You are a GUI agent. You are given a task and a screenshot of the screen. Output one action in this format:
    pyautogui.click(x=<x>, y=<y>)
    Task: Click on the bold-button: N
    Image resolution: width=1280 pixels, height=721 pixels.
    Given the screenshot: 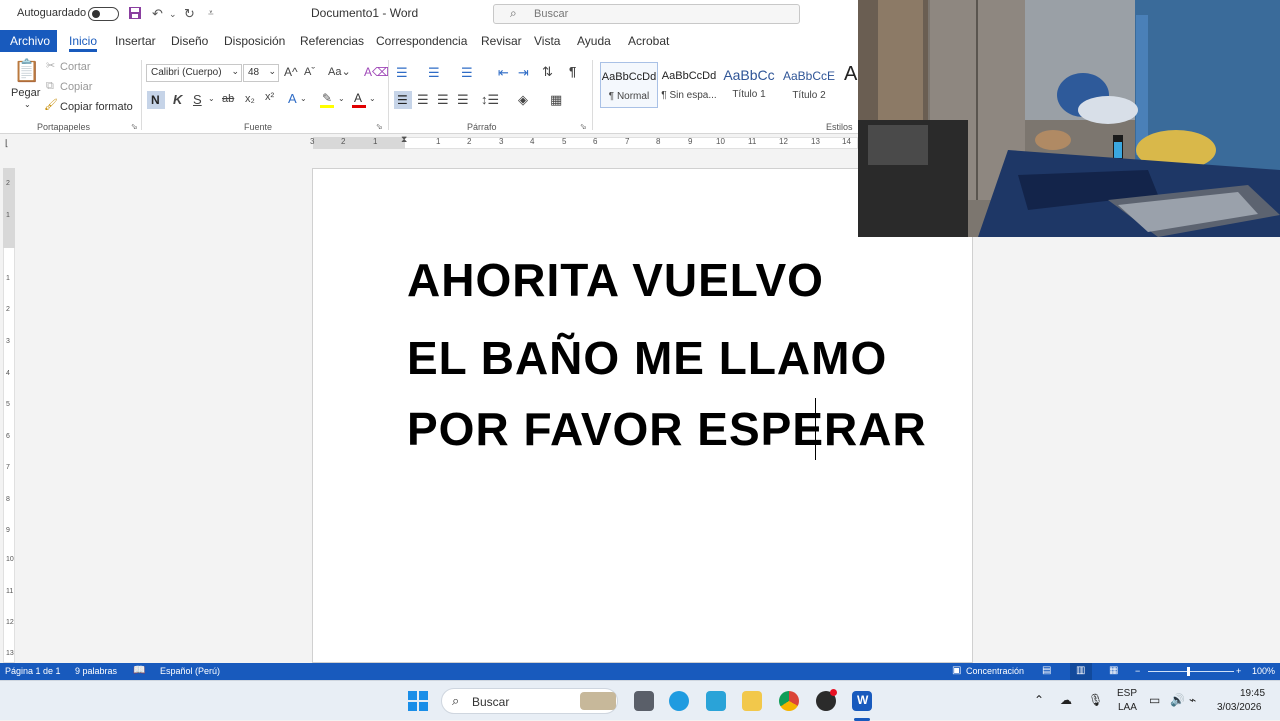 What is the action you would take?
    pyautogui.click(x=156, y=100)
    